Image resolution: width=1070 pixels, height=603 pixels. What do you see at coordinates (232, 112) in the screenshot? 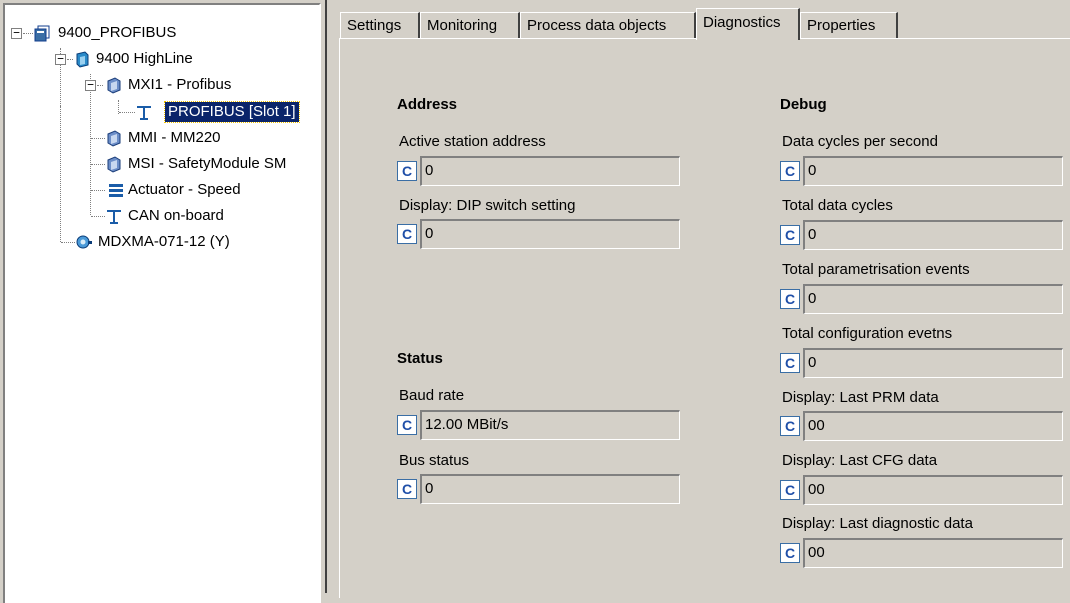
I see `tree-item-label: PROFIBUS [Slot 1]` at bounding box center [232, 112].